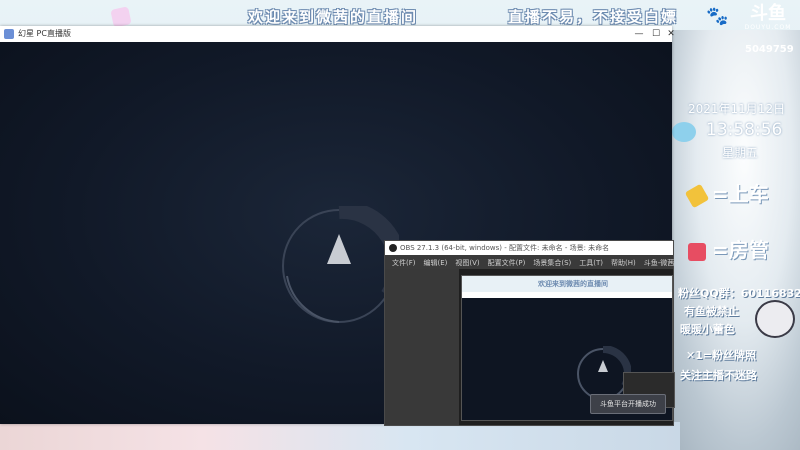 This screenshot has width=800, height=450. I want to click on menu-help: 帮助(H), so click(623, 262).